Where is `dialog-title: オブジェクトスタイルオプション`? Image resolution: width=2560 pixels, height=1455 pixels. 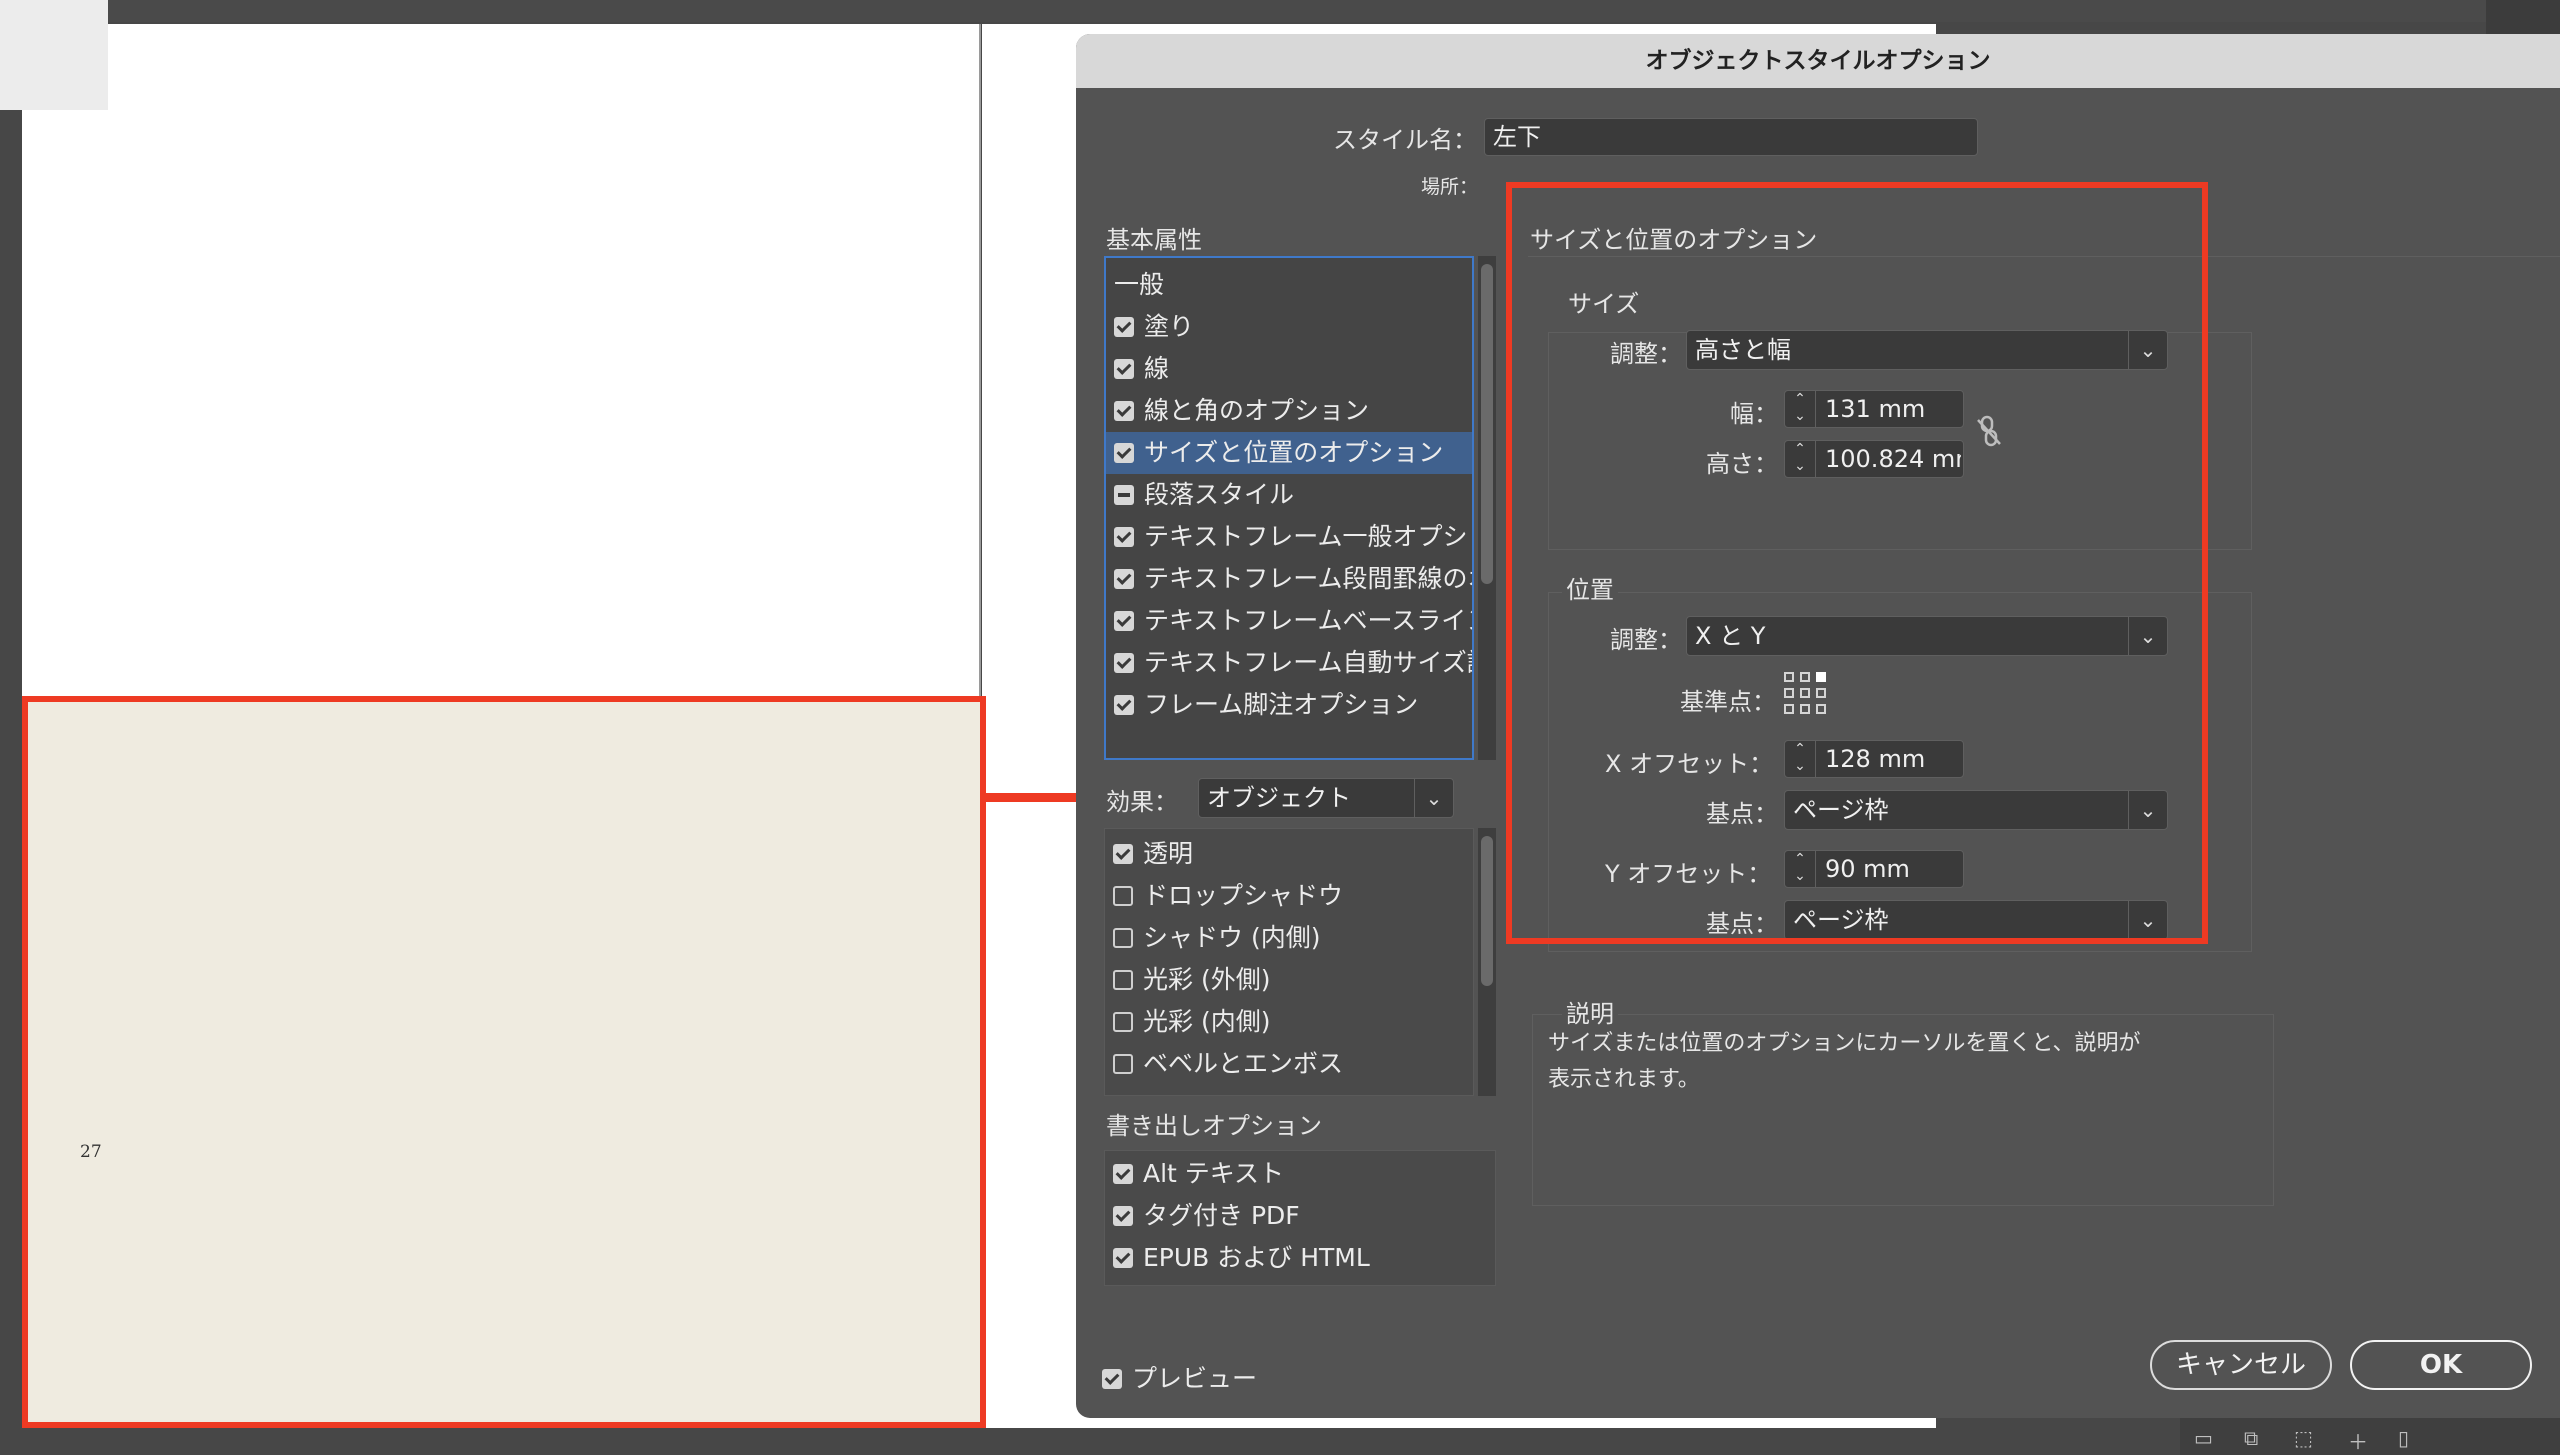
dialog-title: オブジェクトスタイルオプション is located at coordinates (1818, 61).